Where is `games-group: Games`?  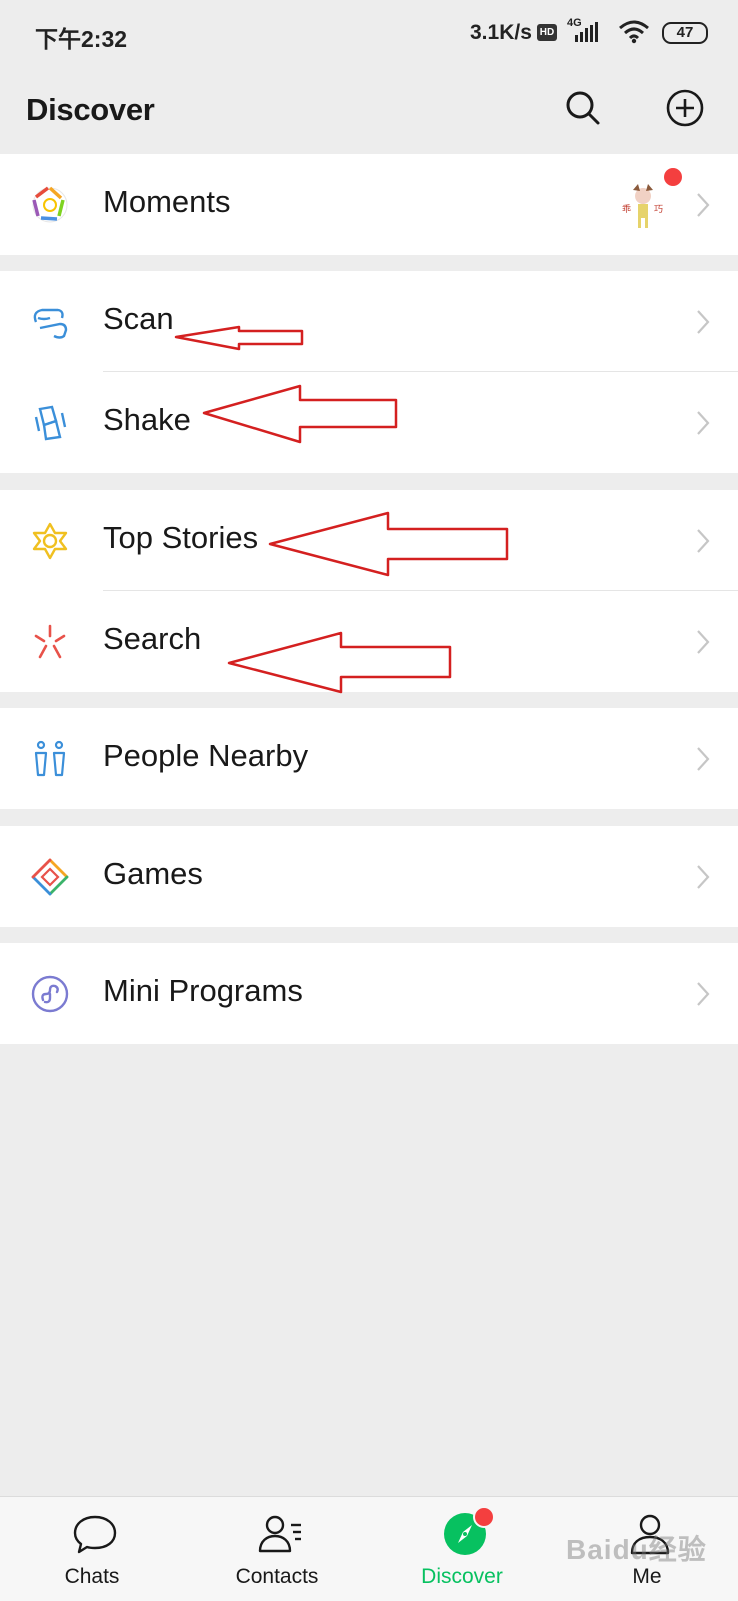 games-group: Games is located at coordinates (369, 876).